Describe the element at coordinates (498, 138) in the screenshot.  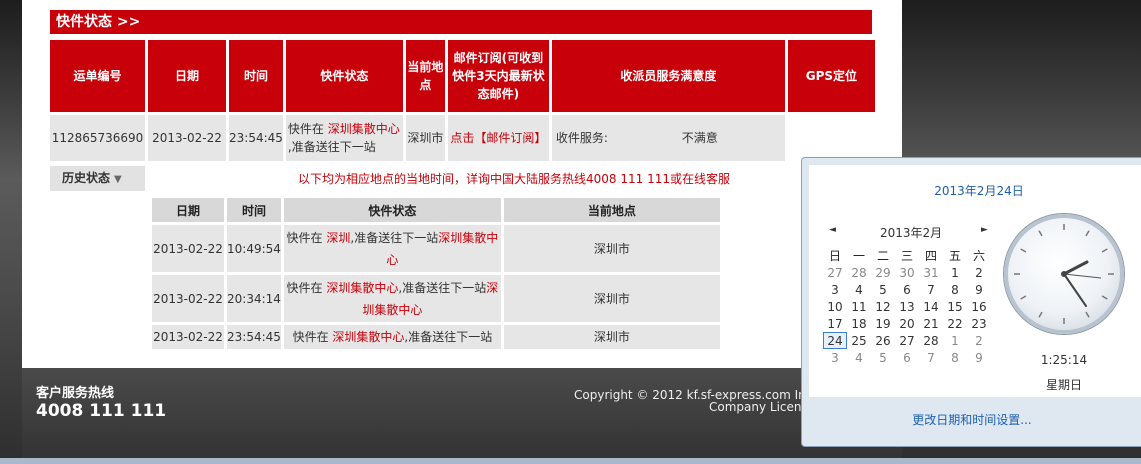
I see `subscribe-link: 点击【邮件订阅】` at that location.